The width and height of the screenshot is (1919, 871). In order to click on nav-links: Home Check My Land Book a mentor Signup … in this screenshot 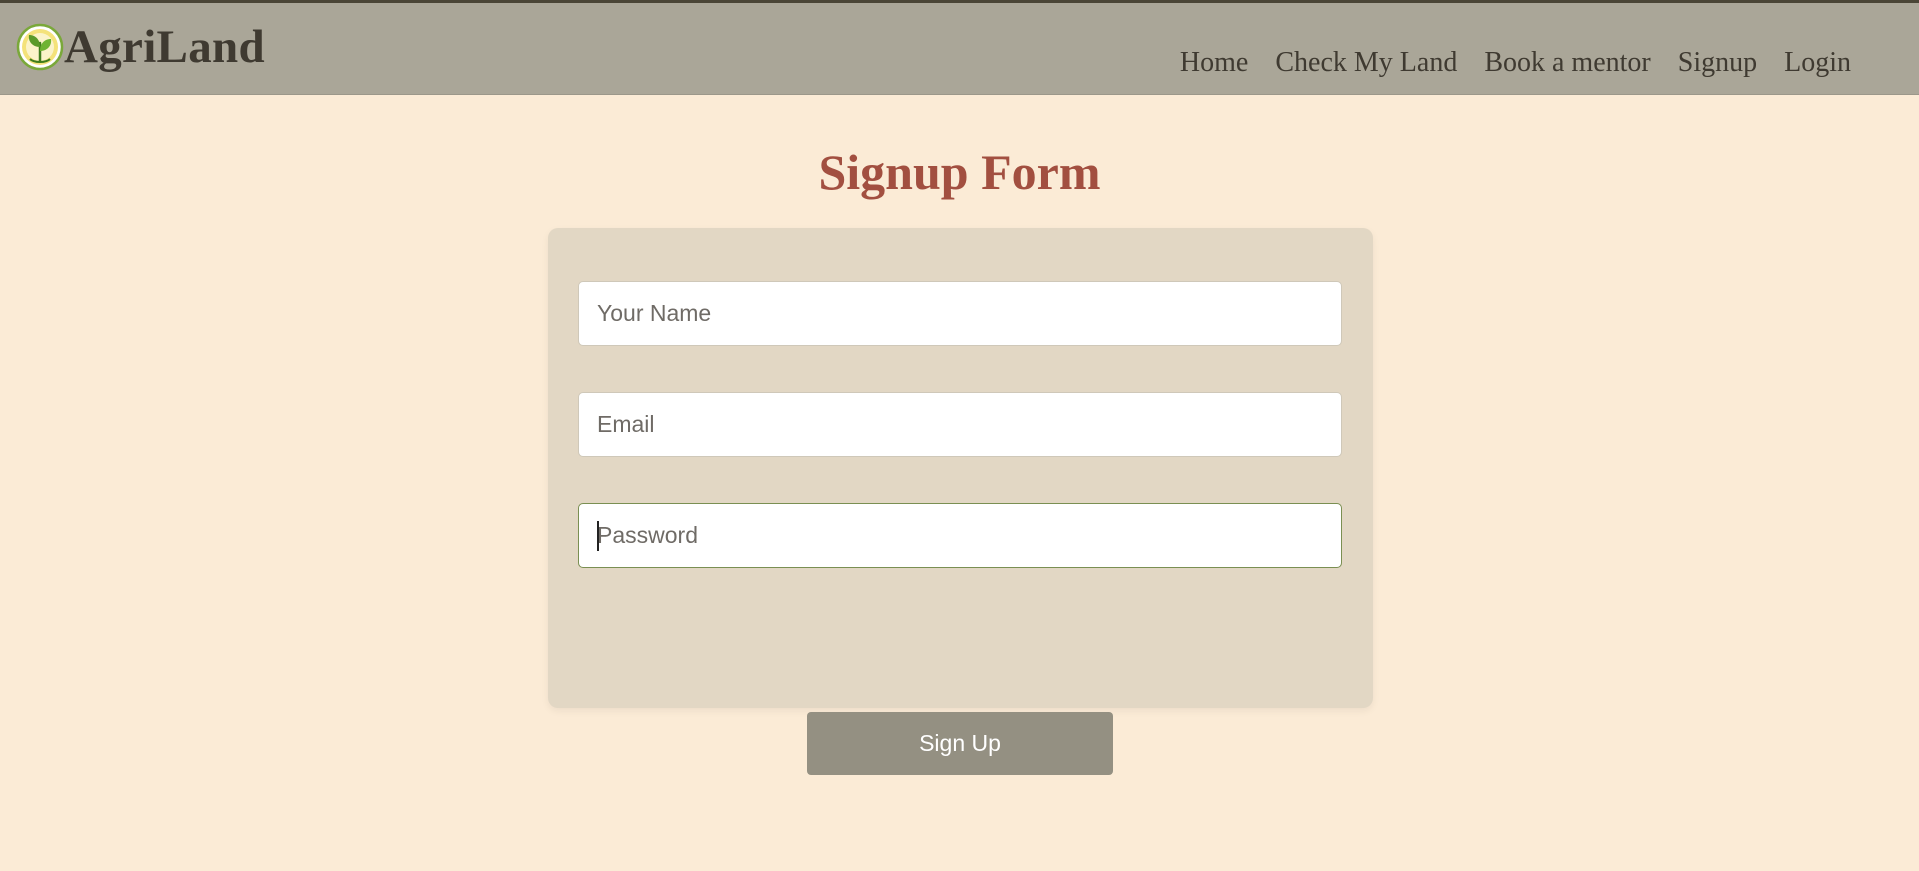, I will do `click(1502, 63)`.